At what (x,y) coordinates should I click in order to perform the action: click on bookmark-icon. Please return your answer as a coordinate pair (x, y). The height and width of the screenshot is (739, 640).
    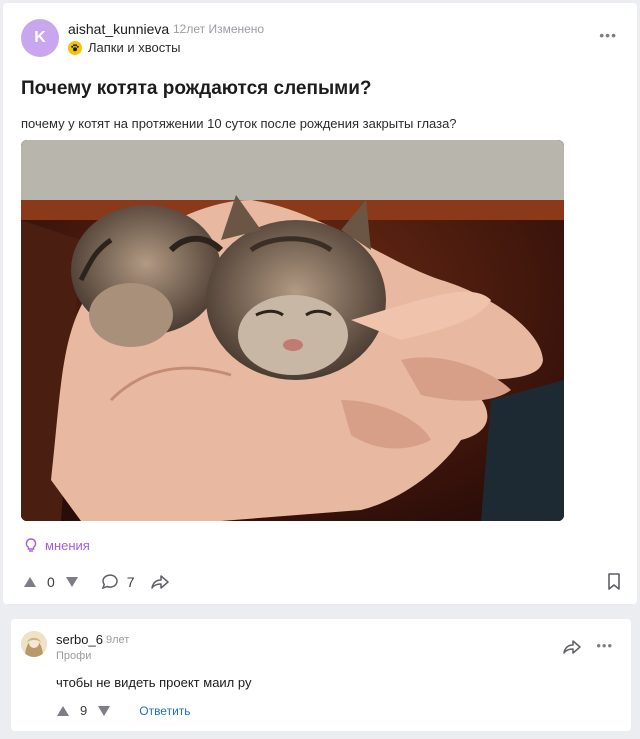
    Looking at the image, I should click on (614, 582).